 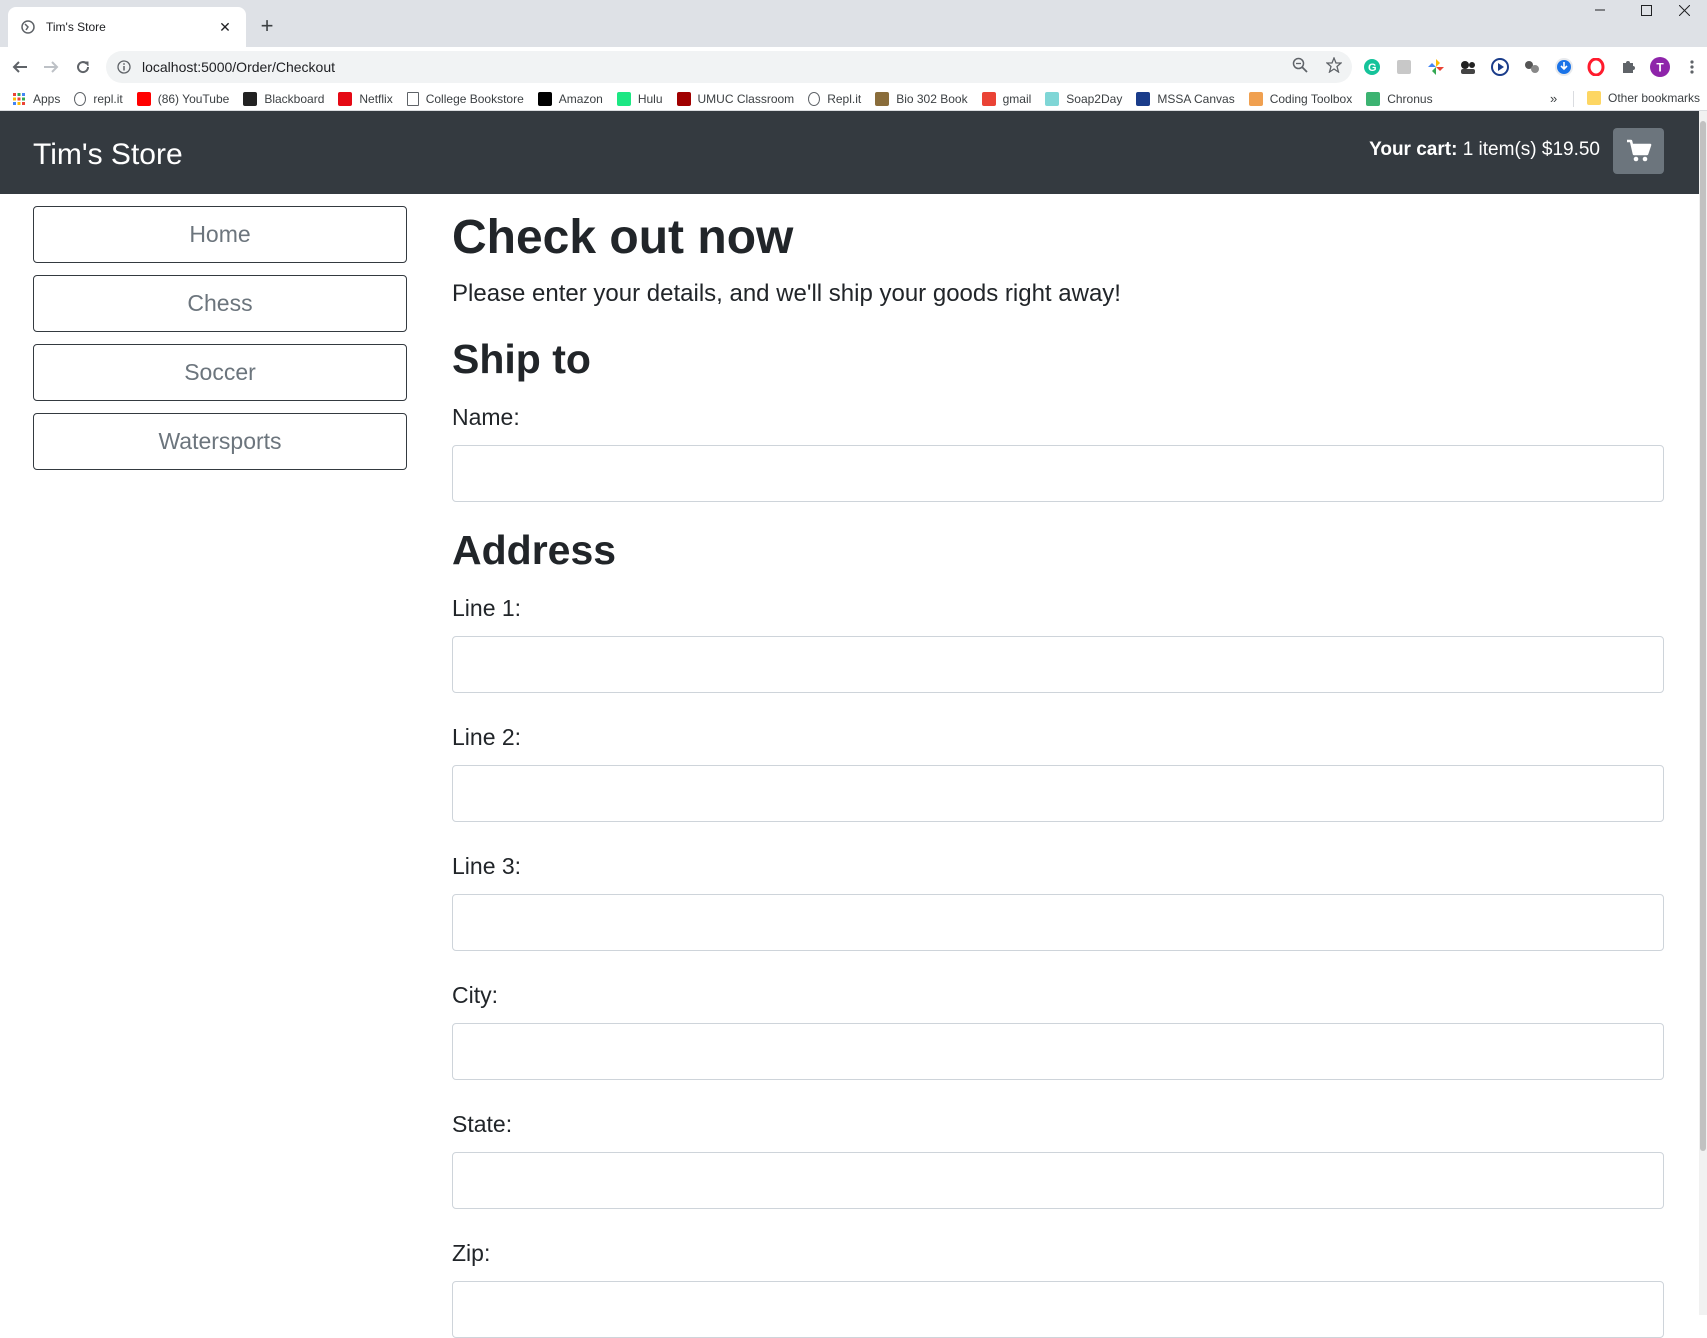 I want to click on zoom-icon, so click(x=1300, y=67).